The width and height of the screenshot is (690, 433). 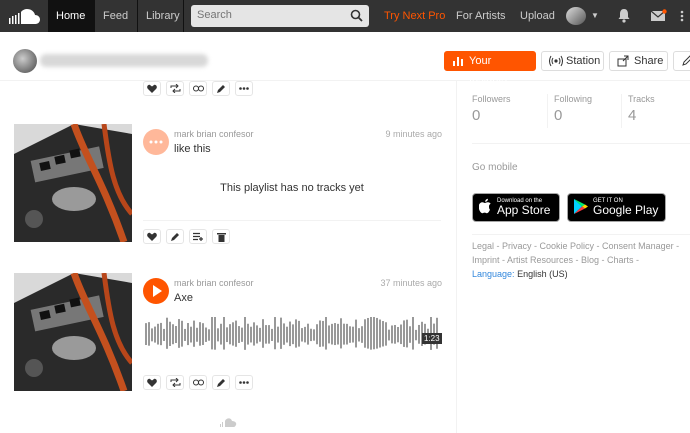 What do you see at coordinates (198, 236) in the screenshot?
I see `add-to-next-up-icon` at bounding box center [198, 236].